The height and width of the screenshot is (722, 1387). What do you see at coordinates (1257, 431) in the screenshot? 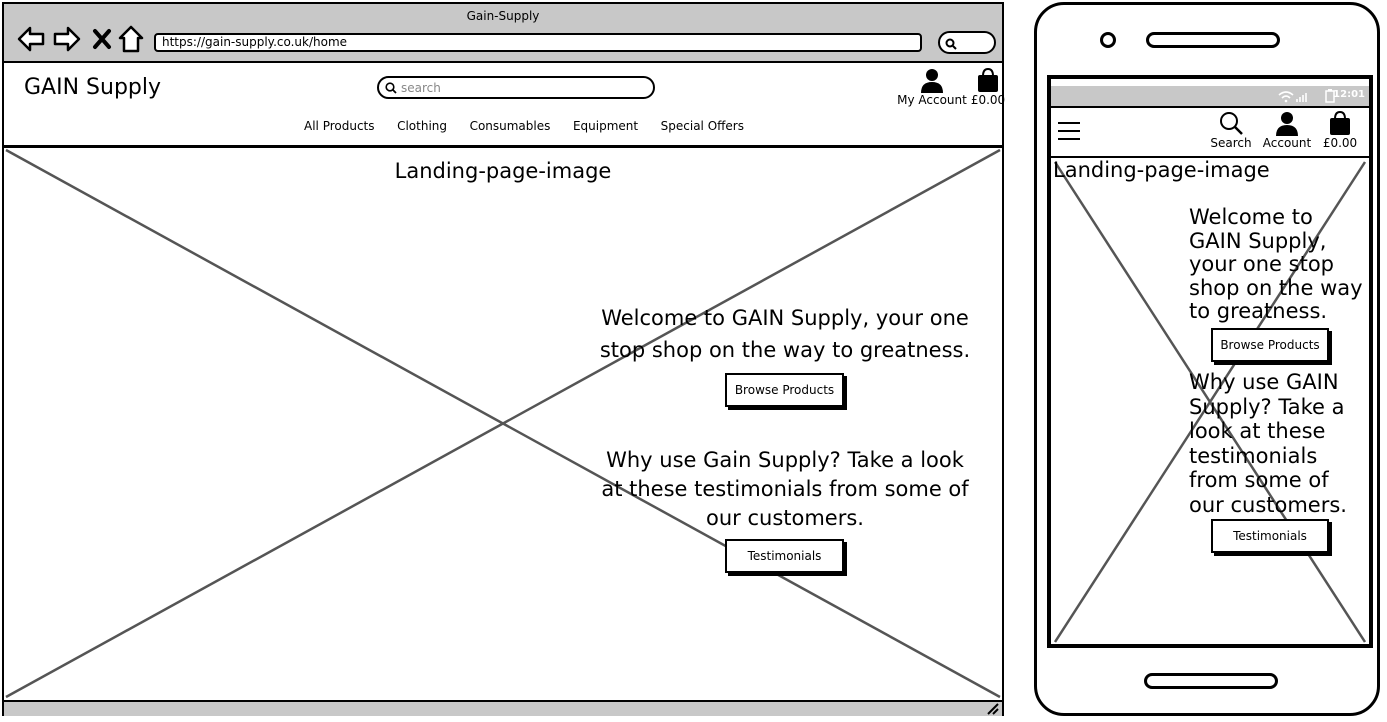
I see `why-line: look at these` at bounding box center [1257, 431].